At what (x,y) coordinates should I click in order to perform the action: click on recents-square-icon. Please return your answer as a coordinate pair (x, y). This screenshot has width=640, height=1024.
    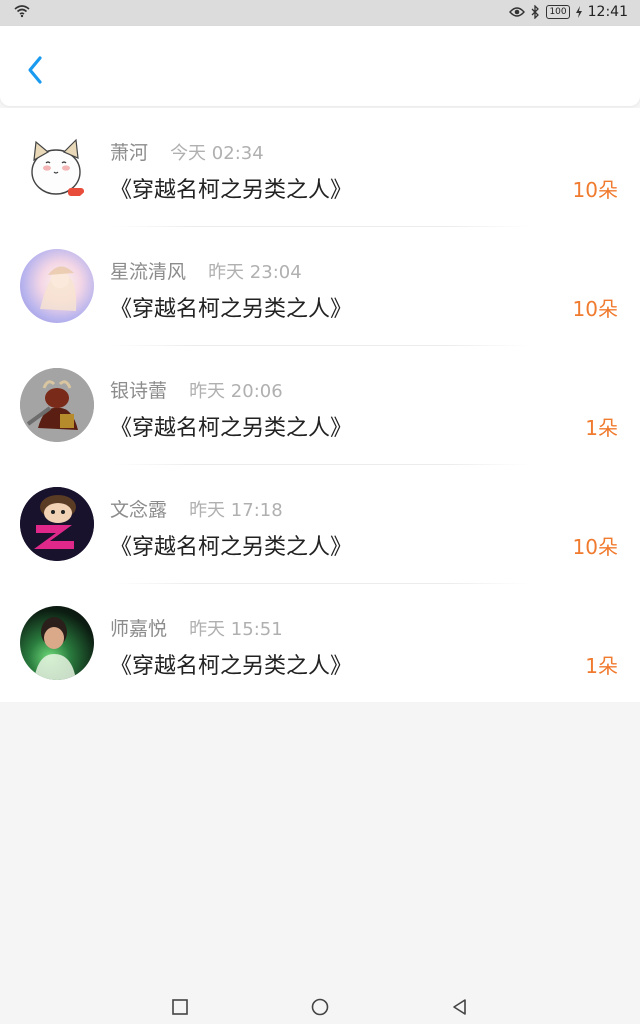
    Looking at the image, I should click on (180, 1007).